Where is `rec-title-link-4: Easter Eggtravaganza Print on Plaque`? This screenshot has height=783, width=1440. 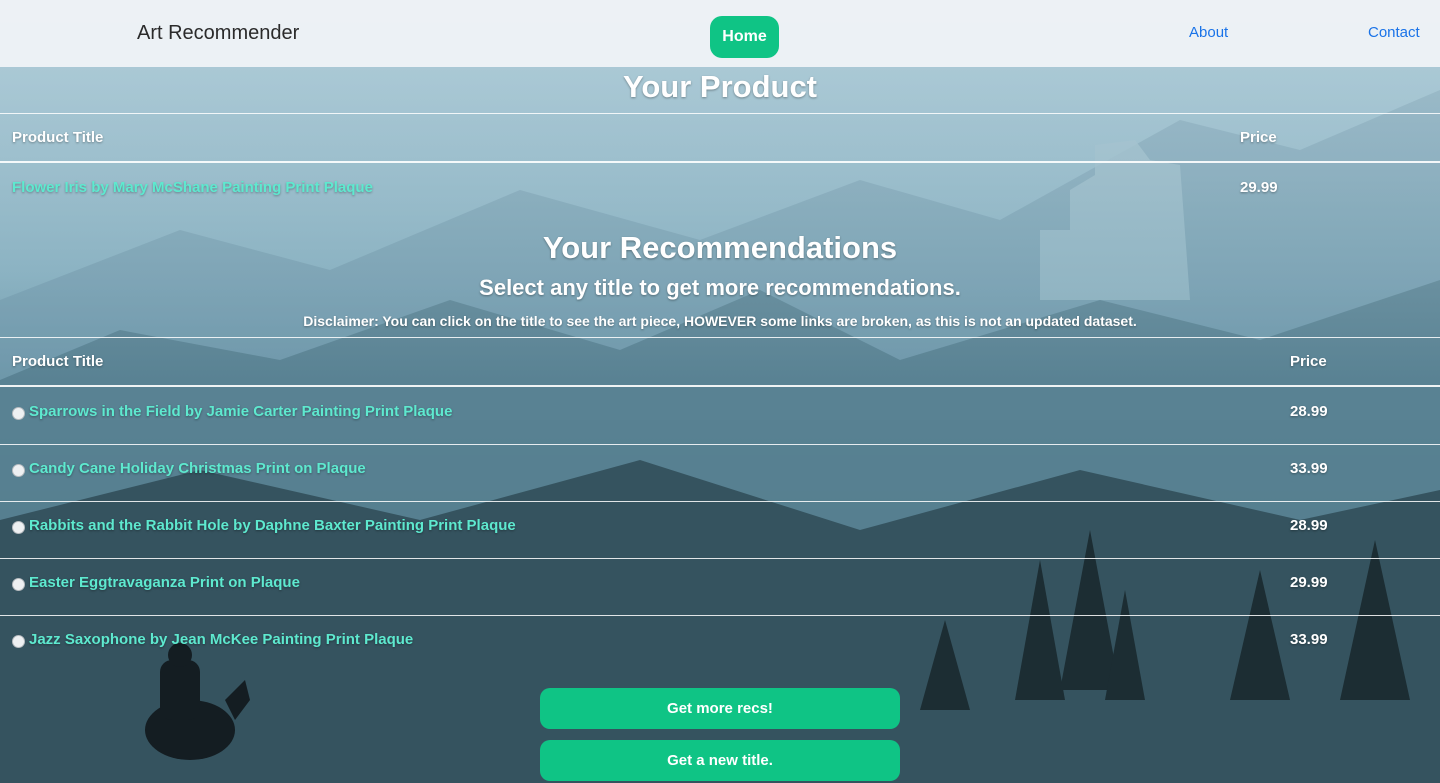 rec-title-link-4: Easter Eggtravaganza Print on Plaque is located at coordinates (164, 583).